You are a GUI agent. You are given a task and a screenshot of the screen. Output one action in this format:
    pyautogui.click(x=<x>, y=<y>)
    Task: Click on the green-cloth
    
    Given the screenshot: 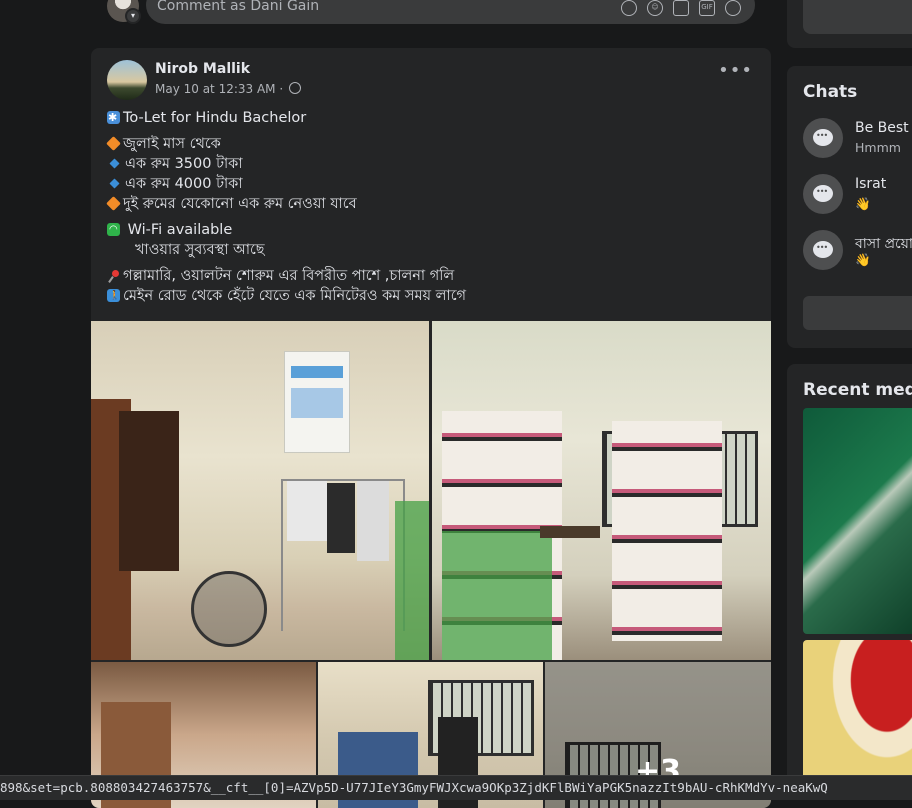 What is the action you would take?
    pyautogui.click(x=412, y=580)
    